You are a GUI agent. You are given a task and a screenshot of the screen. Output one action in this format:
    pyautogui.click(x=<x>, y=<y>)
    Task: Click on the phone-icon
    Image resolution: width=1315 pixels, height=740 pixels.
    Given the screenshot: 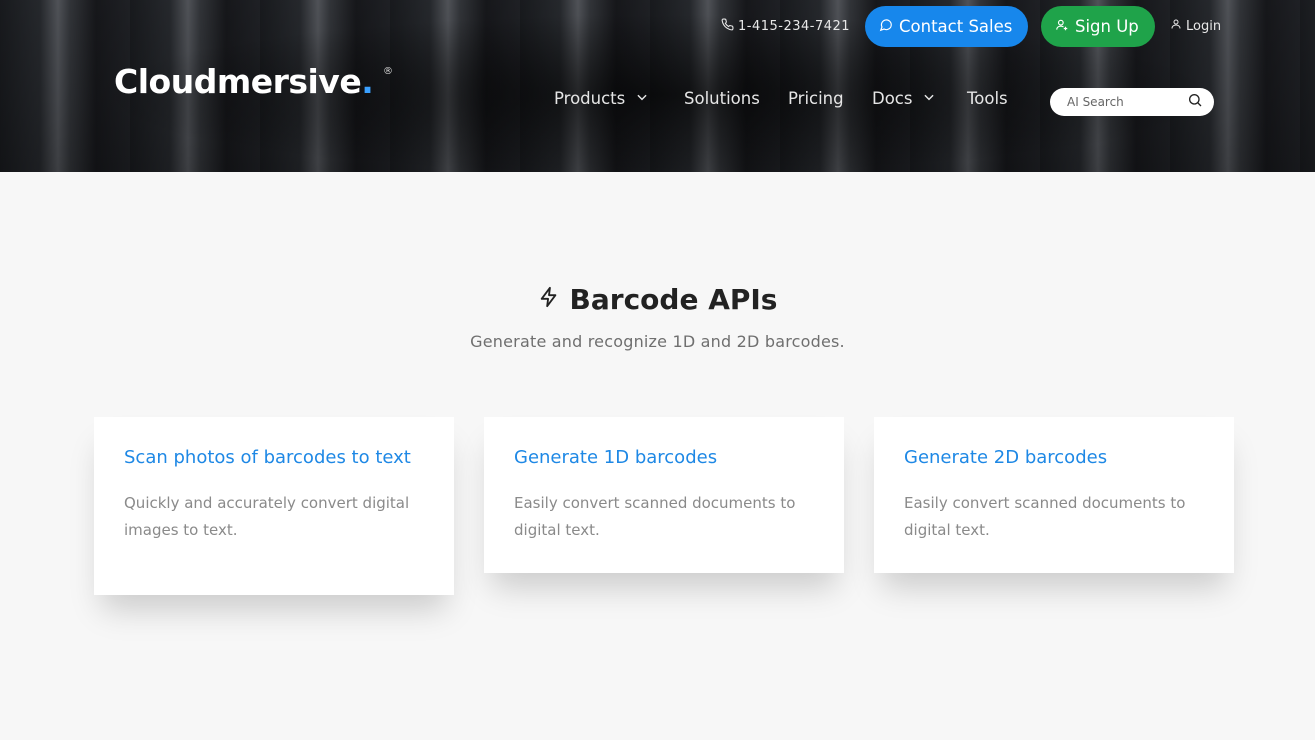 What is the action you would take?
    pyautogui.click(x=727, y=26)
    